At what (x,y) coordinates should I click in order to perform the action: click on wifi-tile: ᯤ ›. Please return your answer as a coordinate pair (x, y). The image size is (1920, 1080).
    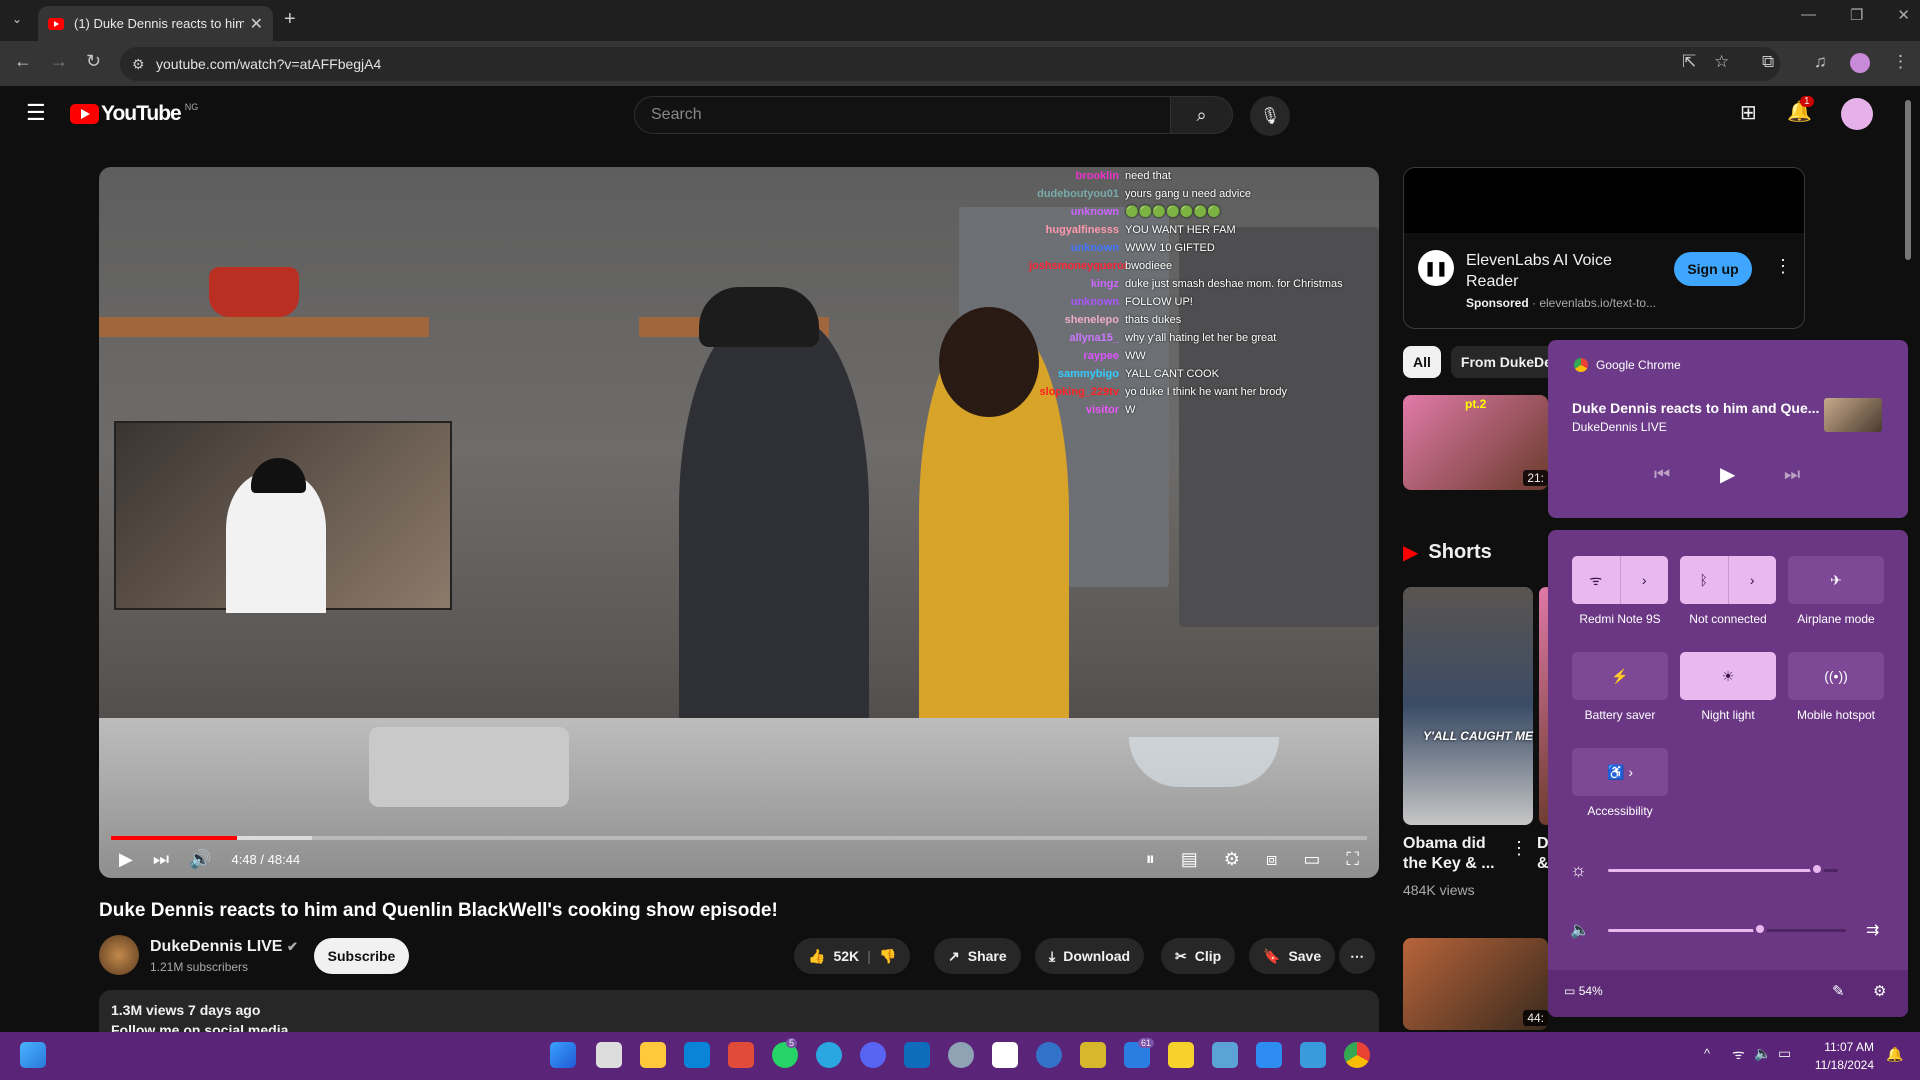
    Looking at the image, I should click on (1620, 580).